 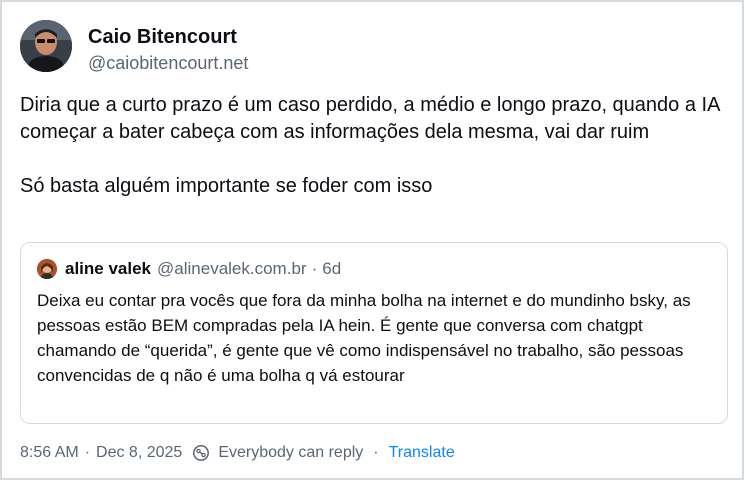 I want to click on quoted-author-handle: @alinevalek.com.br, so click(x=232, y=269).